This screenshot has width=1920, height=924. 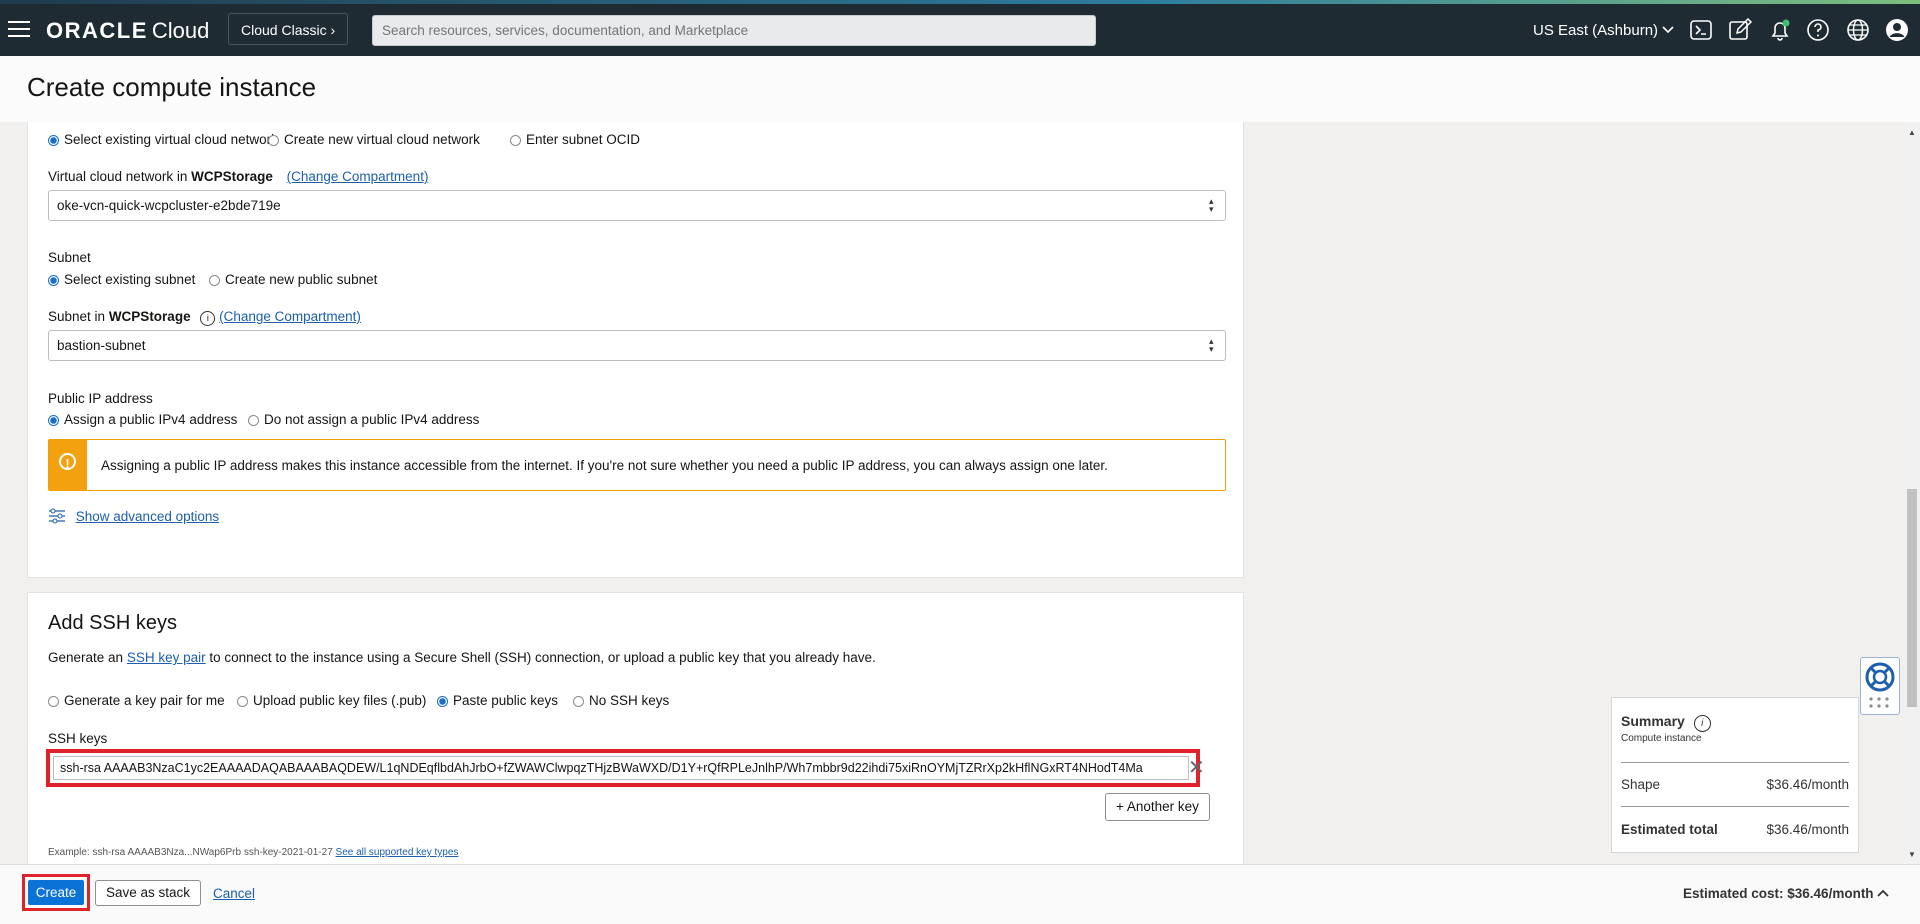 I want to click on sliders-icon, so click(x=57, y=516).